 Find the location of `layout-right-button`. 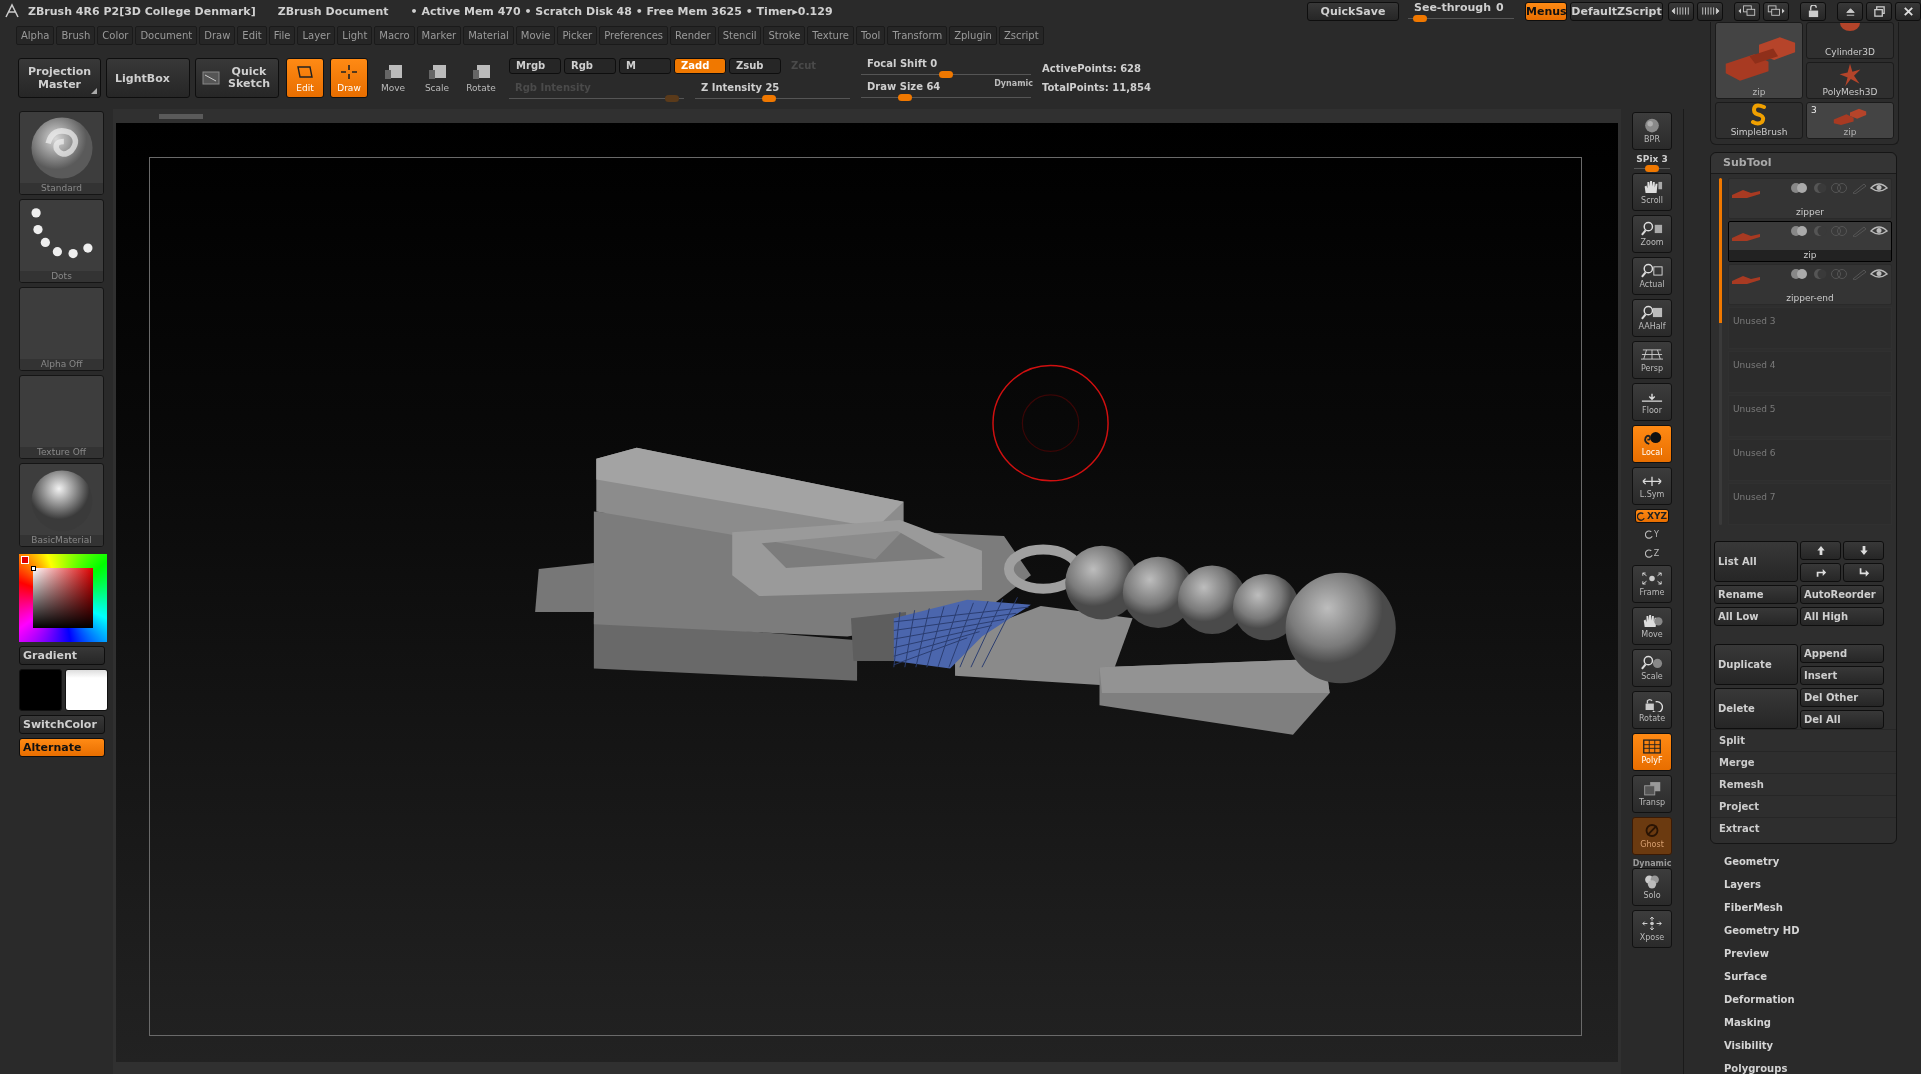

layout-right-button is located at coordinates (1776, 11).